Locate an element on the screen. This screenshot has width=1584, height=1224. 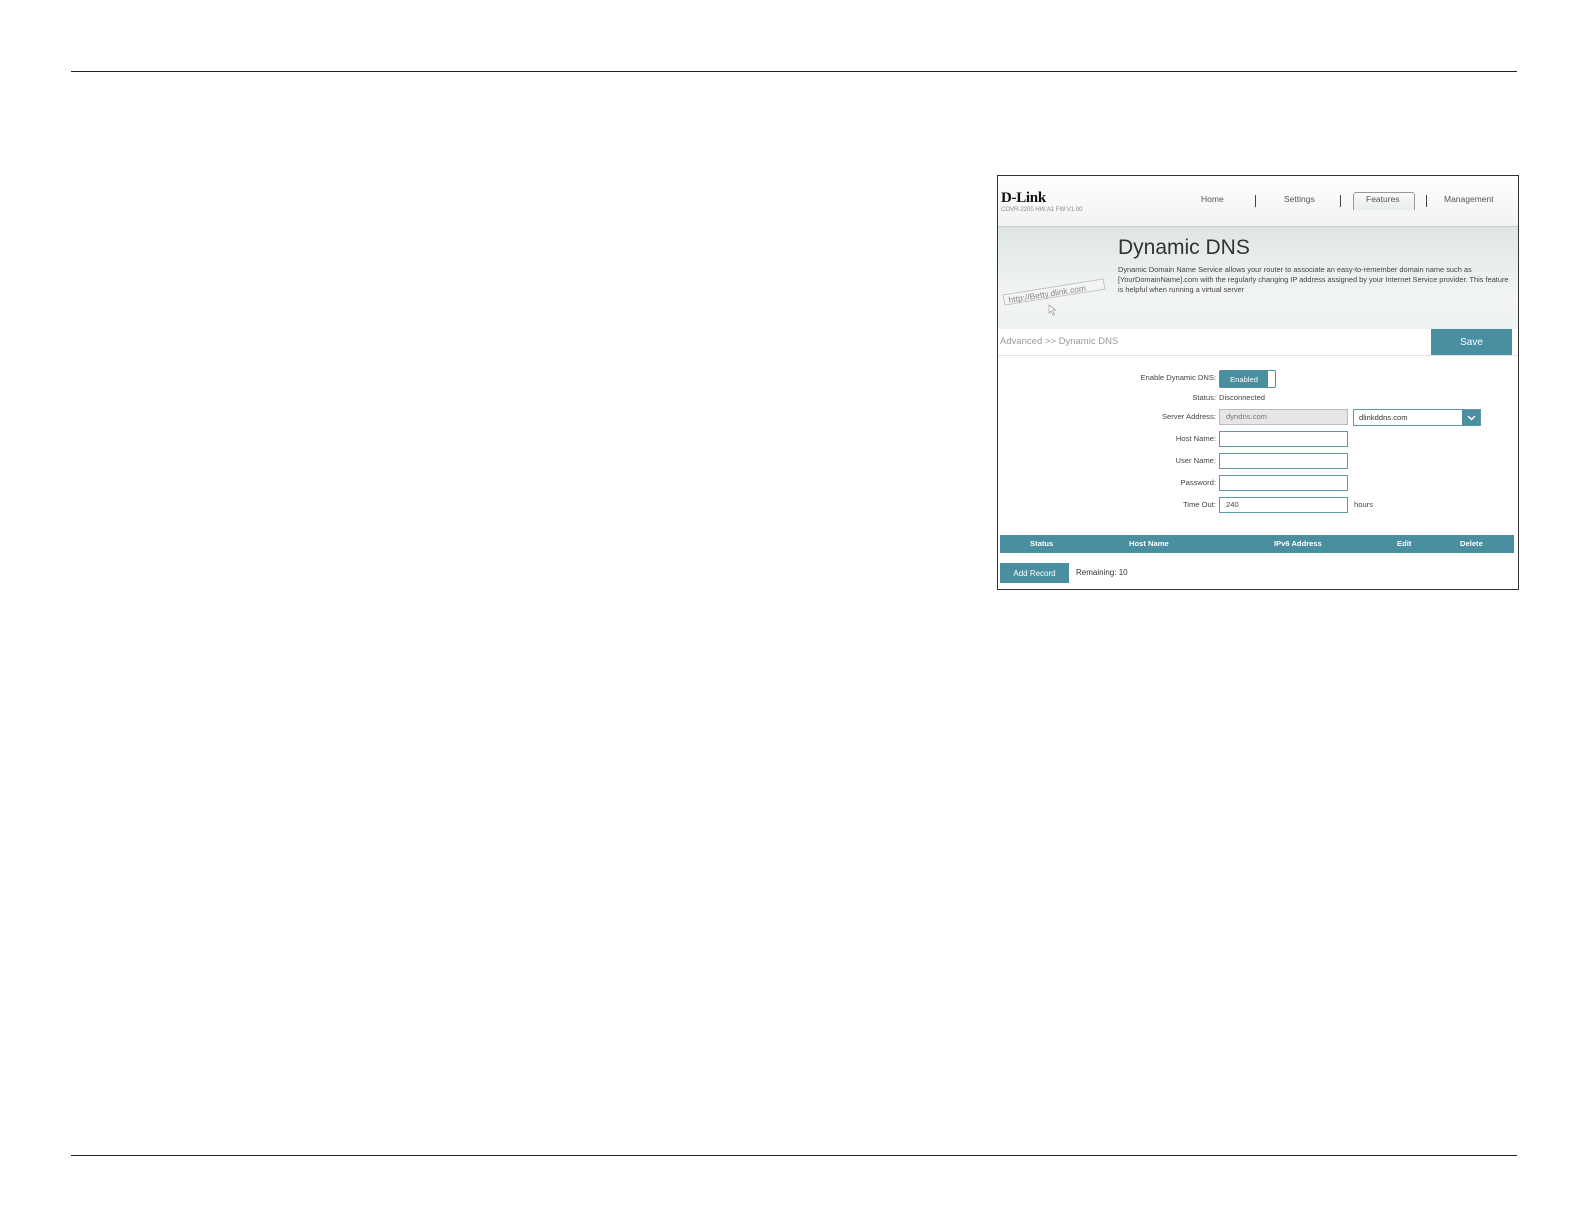
remaining-count: Remaining: 10 is located at coordinates (1102, 572).